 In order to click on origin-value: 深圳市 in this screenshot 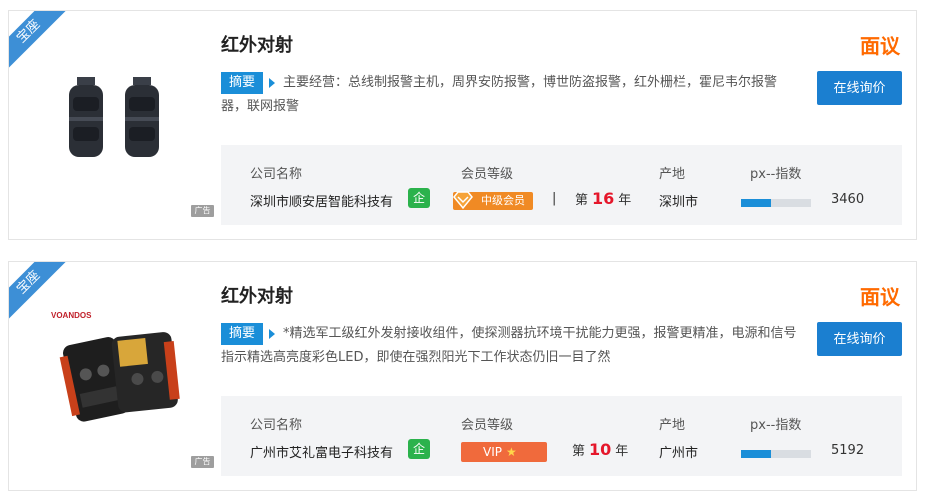, I will do `click(679, 202)`.